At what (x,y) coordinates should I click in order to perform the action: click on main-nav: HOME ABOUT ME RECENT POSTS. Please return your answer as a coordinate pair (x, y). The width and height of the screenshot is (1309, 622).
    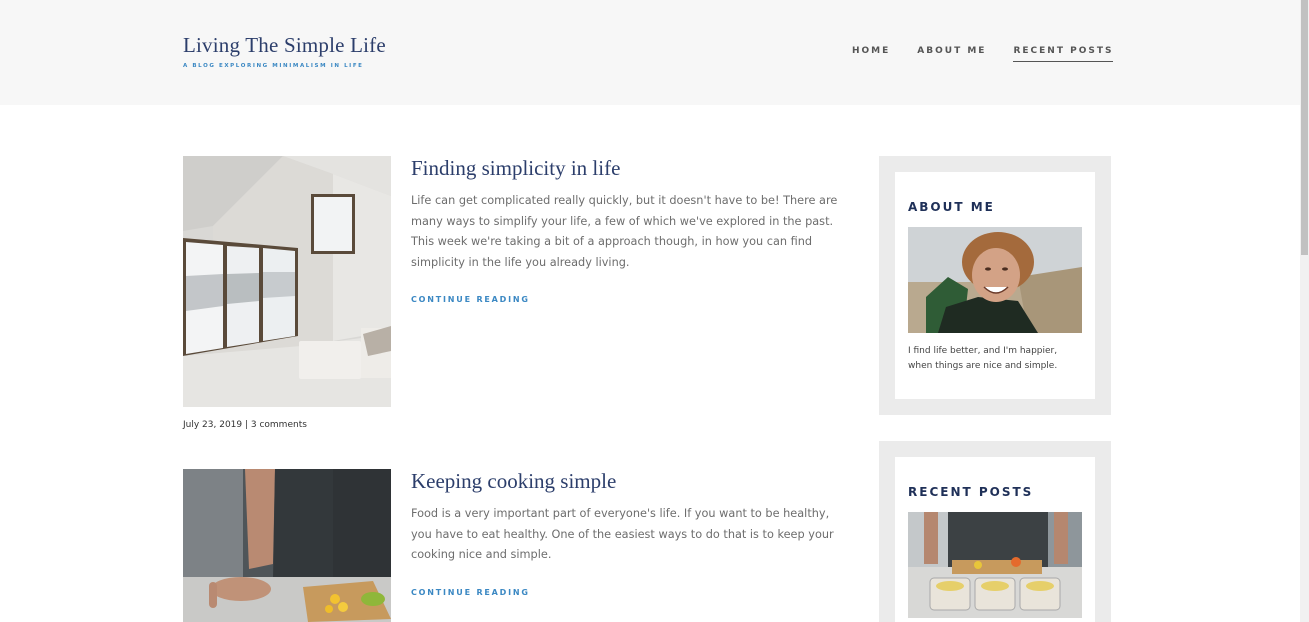
    Looking at the image, I should click on (983, 54).